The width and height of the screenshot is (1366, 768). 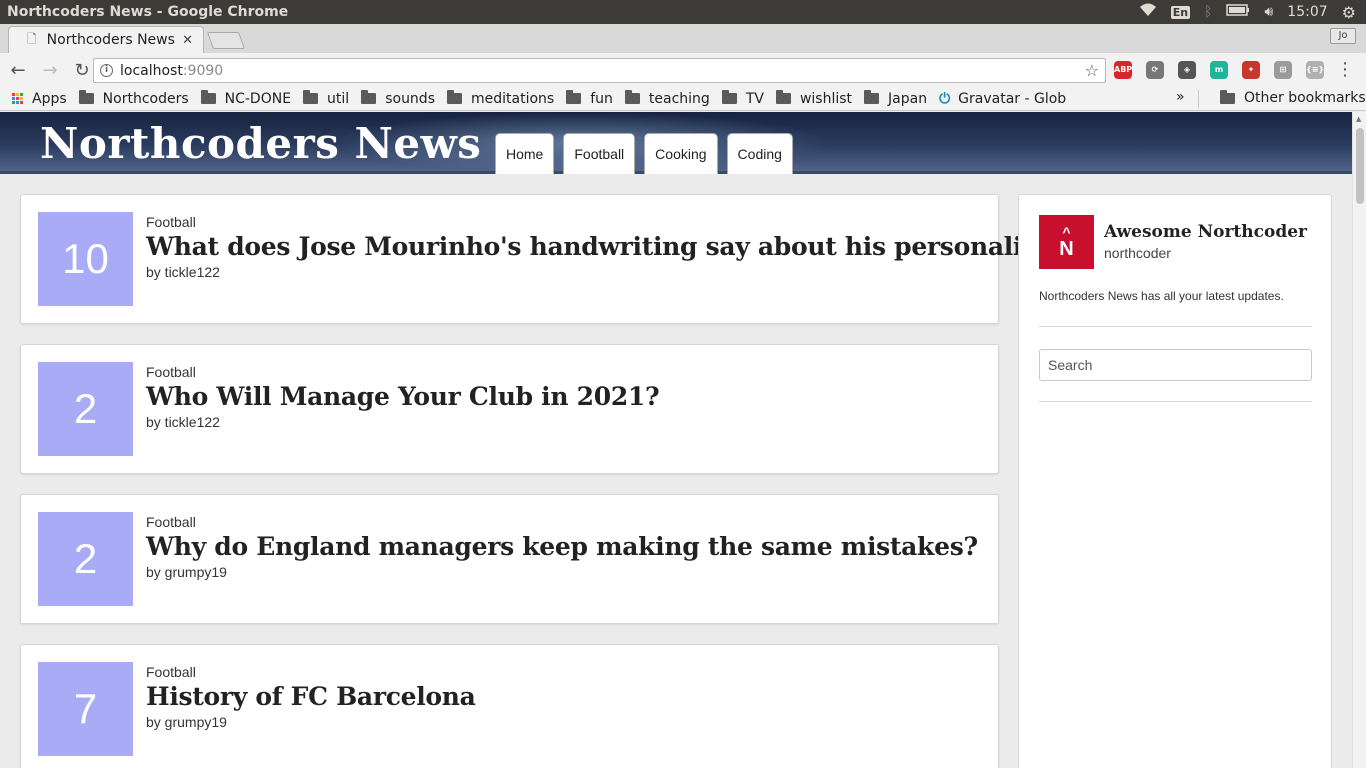 What do you see at coordinates (759, 153) in the screenshot?
I see `nav-tab-coding: Coding` at bounding box center [759, 153].